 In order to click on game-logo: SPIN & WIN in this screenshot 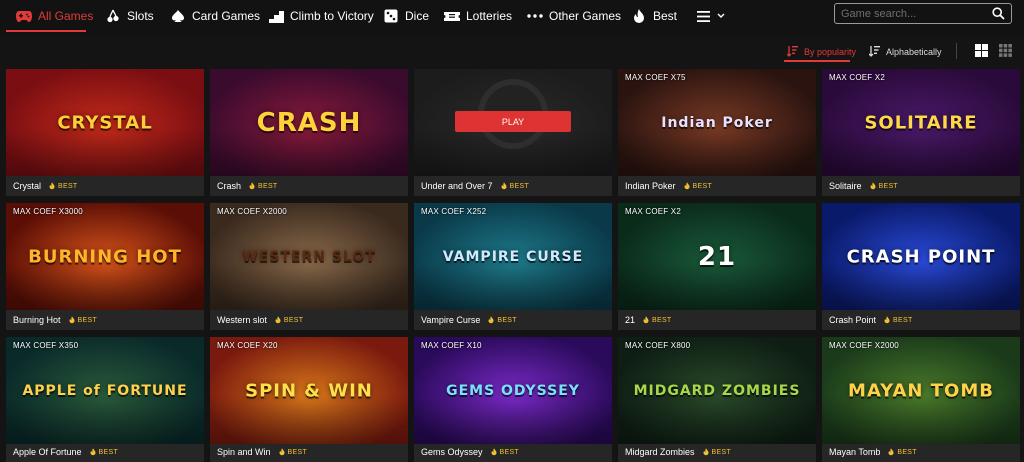, I will do `click(309, 390)`.